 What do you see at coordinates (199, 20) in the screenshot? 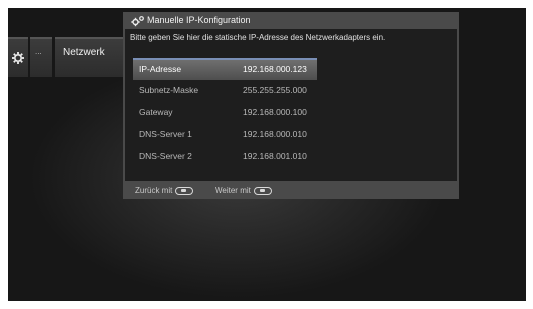
I see `dialog-title: Manuelle IP-Konfiguration` at bounding box center [199, 20].